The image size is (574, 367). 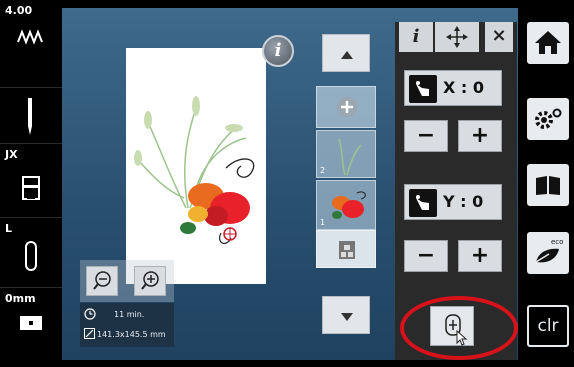 I want to click on zoom-in-button, so click(x=150, y=281).